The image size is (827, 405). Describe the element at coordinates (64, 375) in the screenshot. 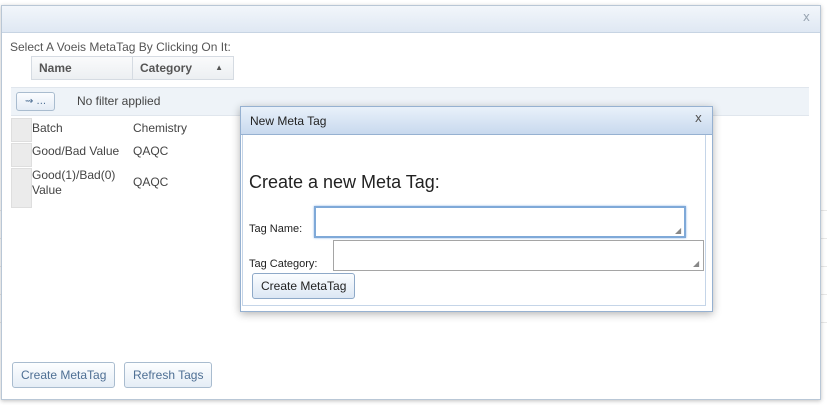

I see `create-metatag-button: Create MetaTag` at that location.